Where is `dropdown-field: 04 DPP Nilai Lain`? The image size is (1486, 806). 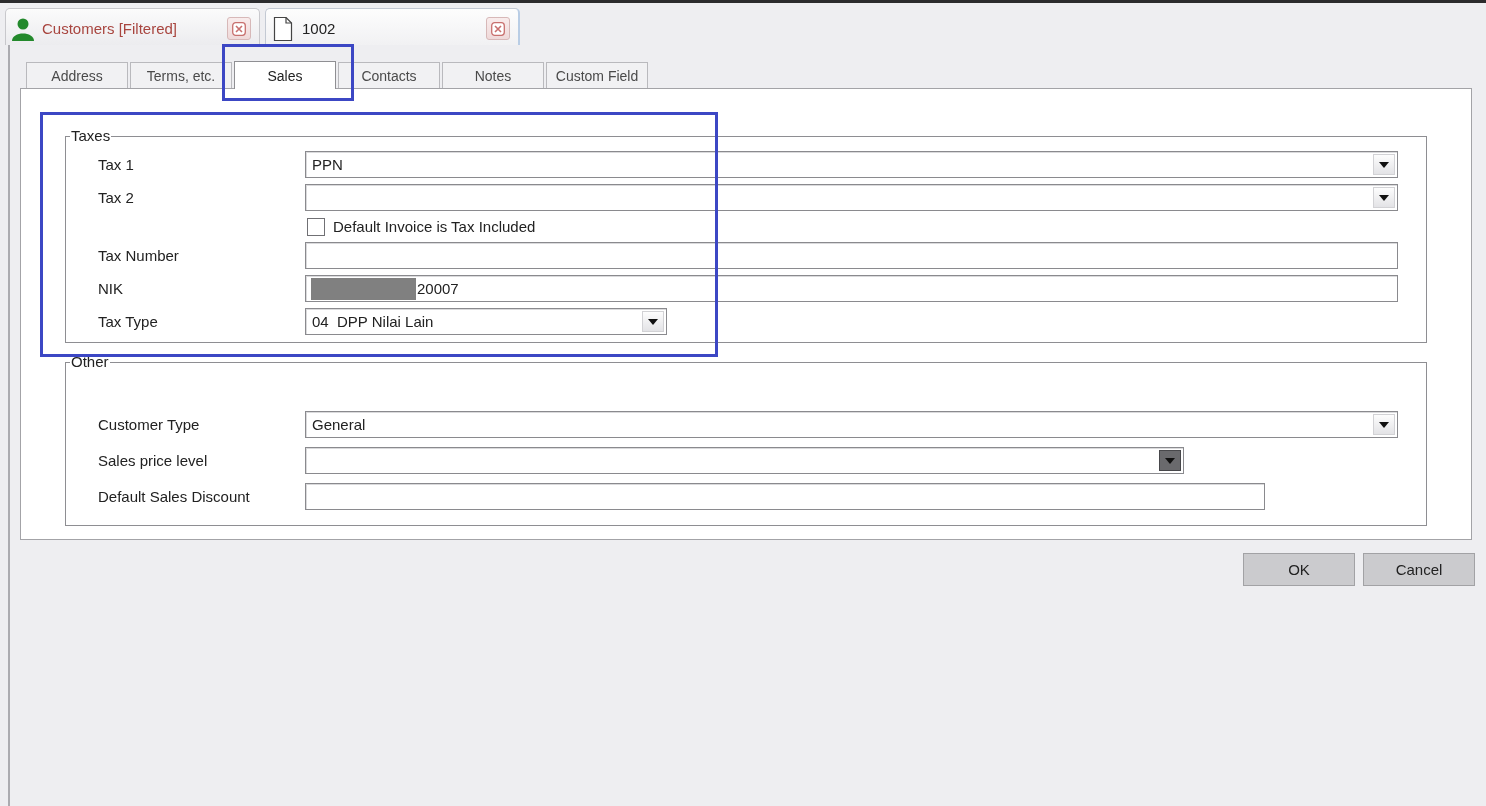 dropdown-field: 04 DPP Nilai Lain is located at coordinates (486, 321).